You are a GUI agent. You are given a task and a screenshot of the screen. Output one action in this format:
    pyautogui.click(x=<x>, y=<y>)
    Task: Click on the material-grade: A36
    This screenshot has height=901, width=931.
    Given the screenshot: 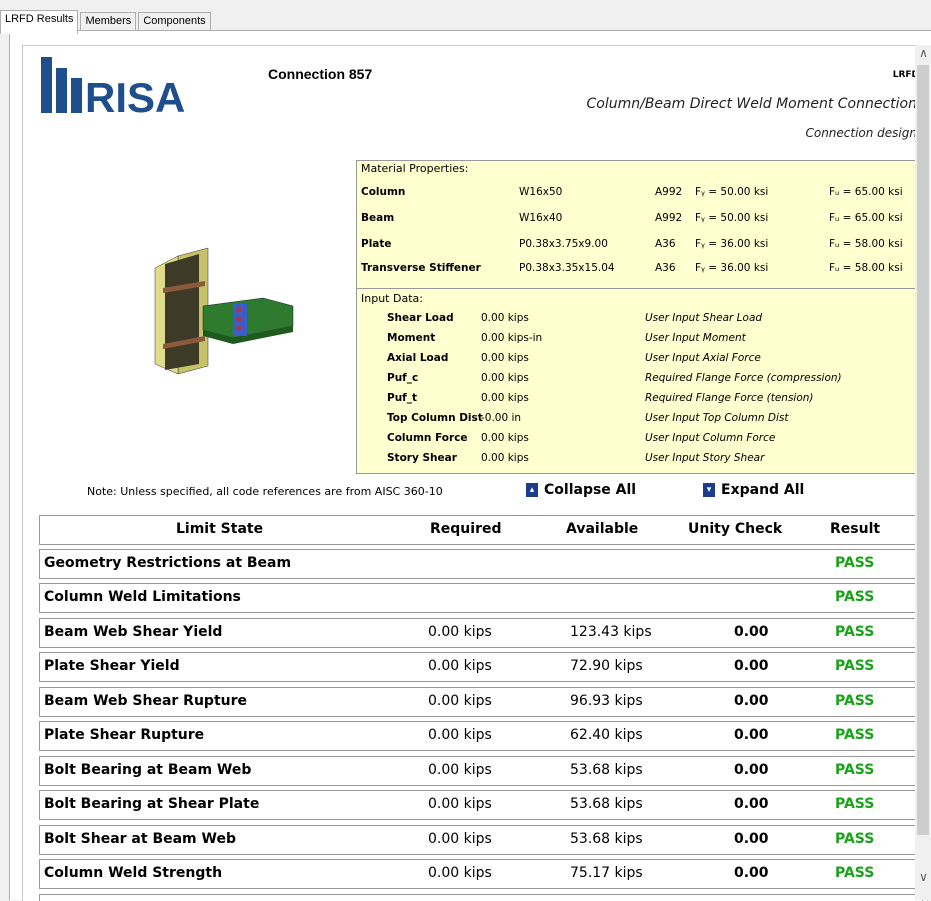 What is the action you would take?
    pyautogui.click(x=665, y=244)
    